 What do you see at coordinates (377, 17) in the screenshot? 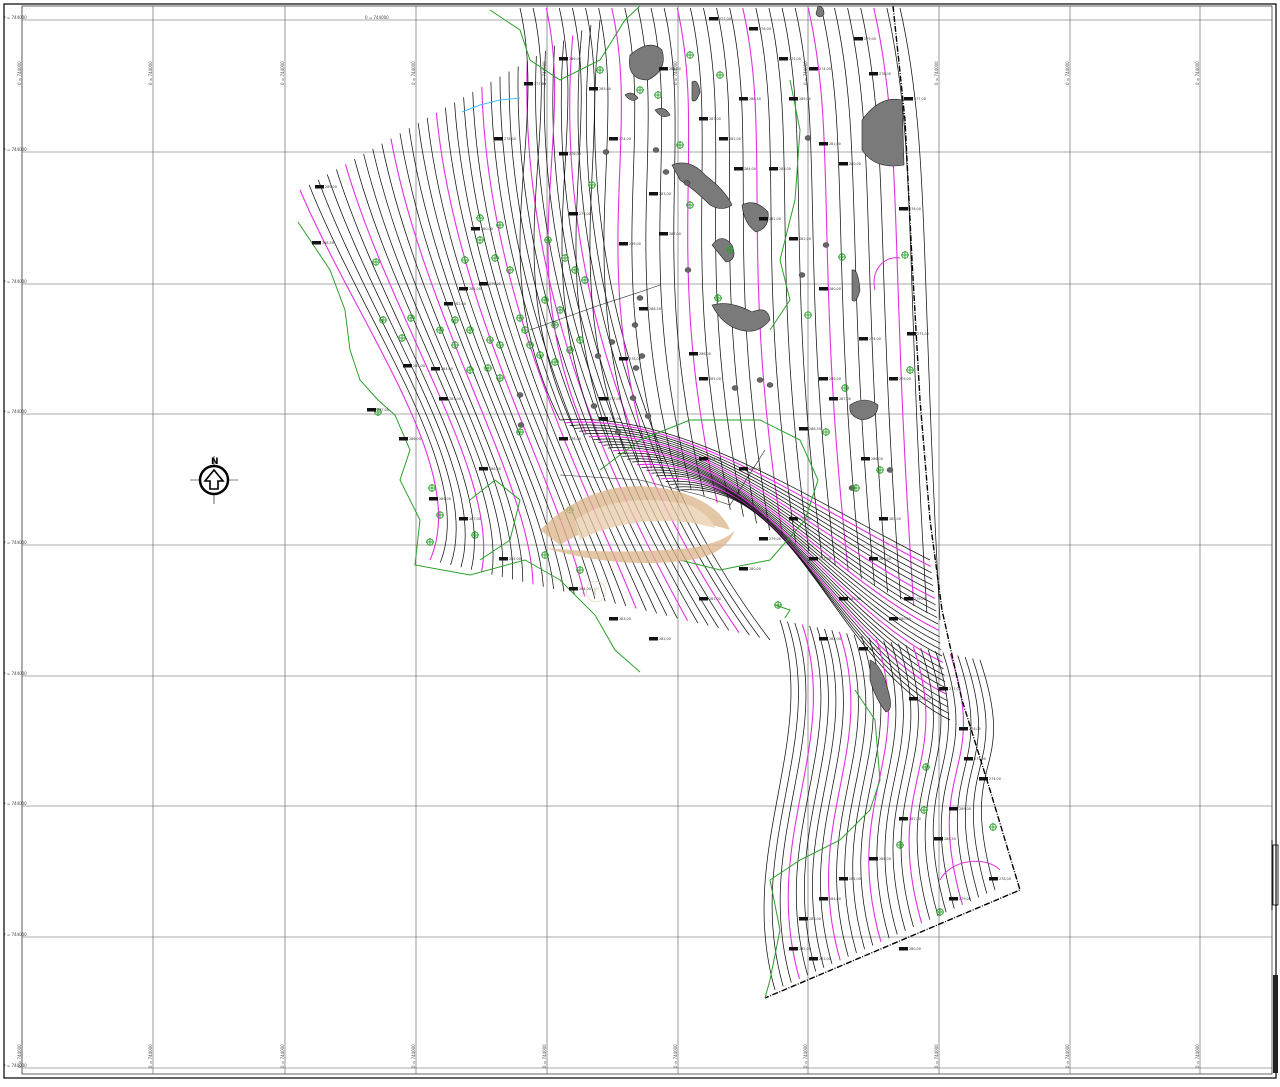
I see `grid-label-top-center: 0 = 744000` at bounding box center [377, 17].